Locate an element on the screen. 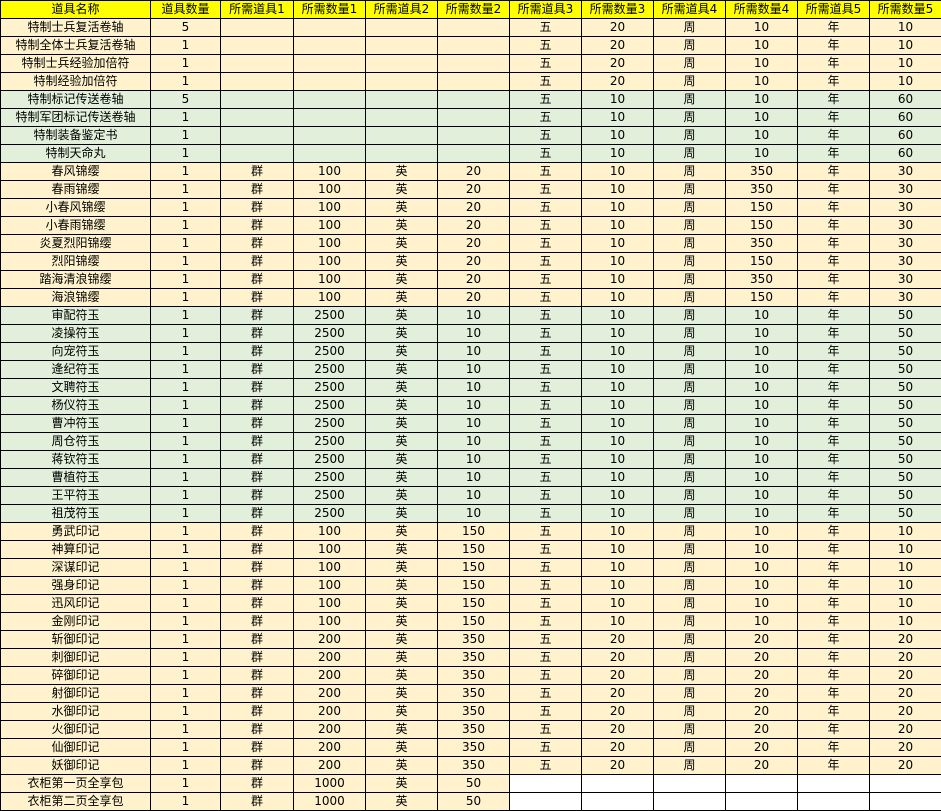  item-name-cell: 曹冲符玉 is located at coordinates (75, 423).